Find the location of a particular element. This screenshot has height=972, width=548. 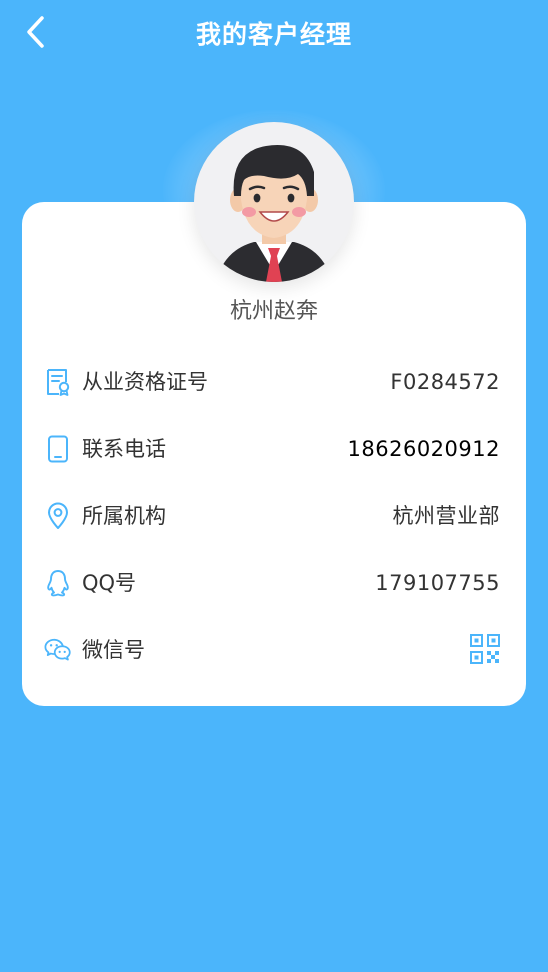

row-organization: 所属机构 杭州营业部 is located at coordinates (274, 516).